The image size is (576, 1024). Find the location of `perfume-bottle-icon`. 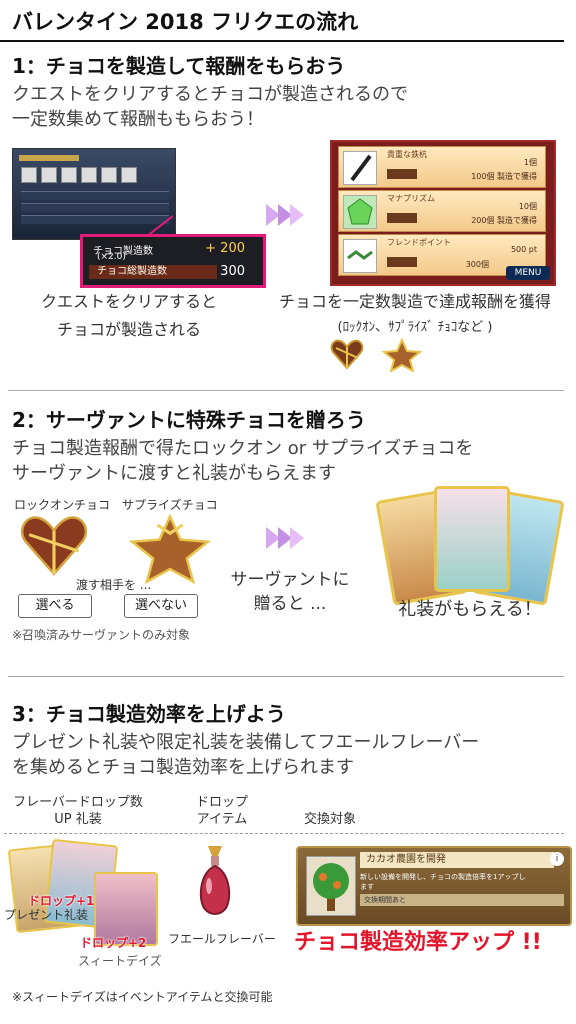

perfume-bottle-icon is located at coordinates (215, 880).